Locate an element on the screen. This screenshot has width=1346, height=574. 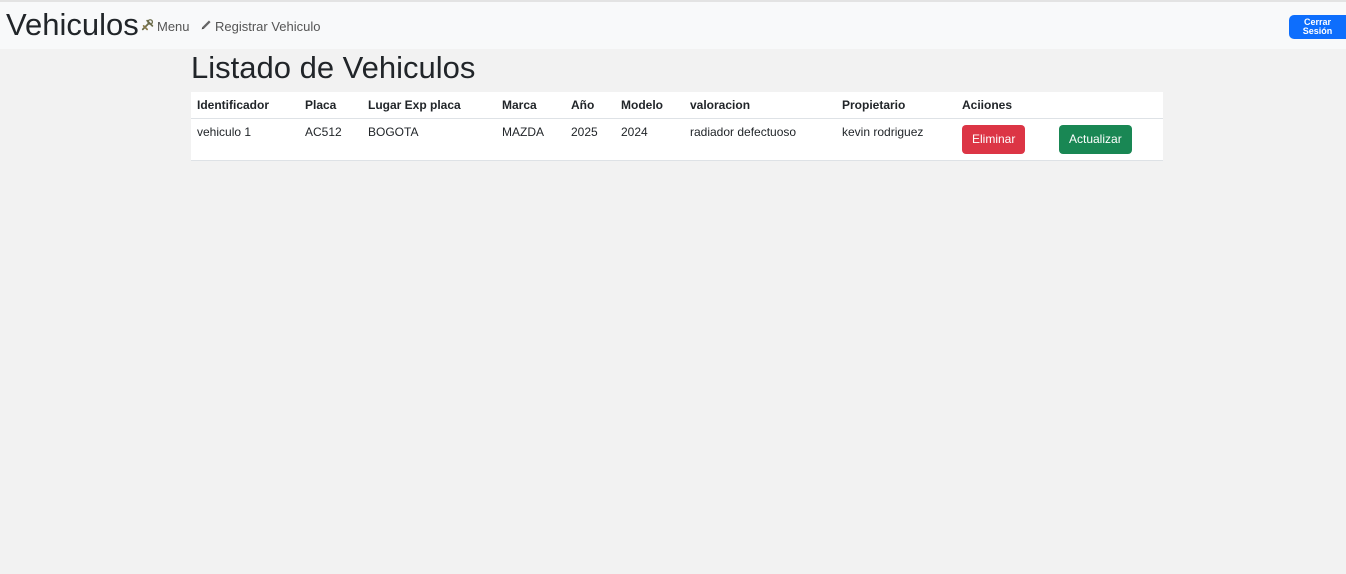
header-lugar: Lugar Exp placa is located at coordinates (429, 105).